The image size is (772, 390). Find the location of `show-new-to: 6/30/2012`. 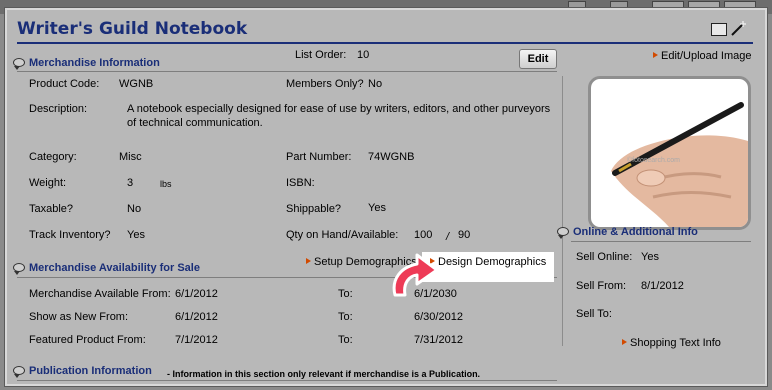

show-new-to: 6/30/2012 is located at coordinates (438, 317).